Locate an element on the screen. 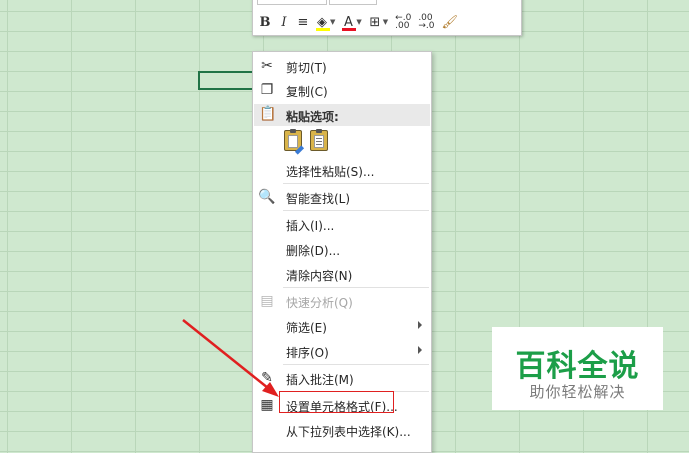 The height and width of the screenshot is (453, 689). menu-header-label: 粘贴选项: is located at coordinates (312, 117).